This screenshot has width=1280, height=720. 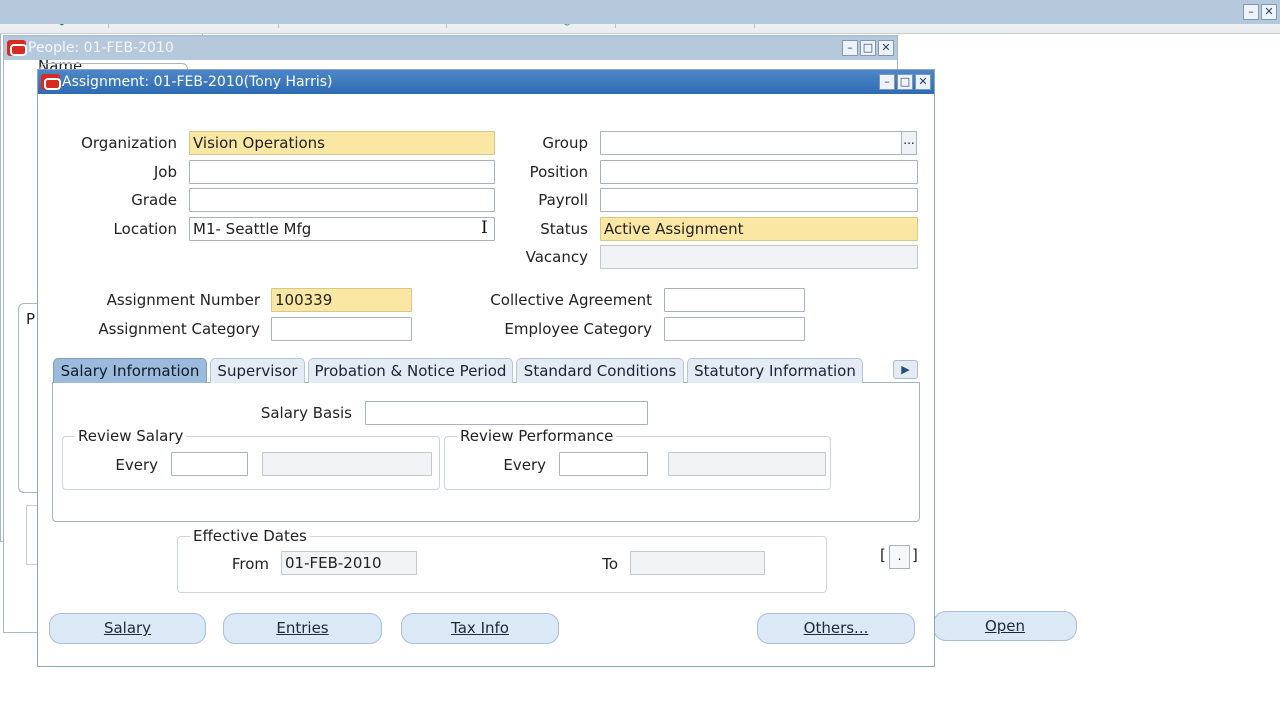 What do you see at coordinates (342, 229) in the screenshot?
I see `location-field: M1- Seattle Mfg` at bounding box center [342, 229].